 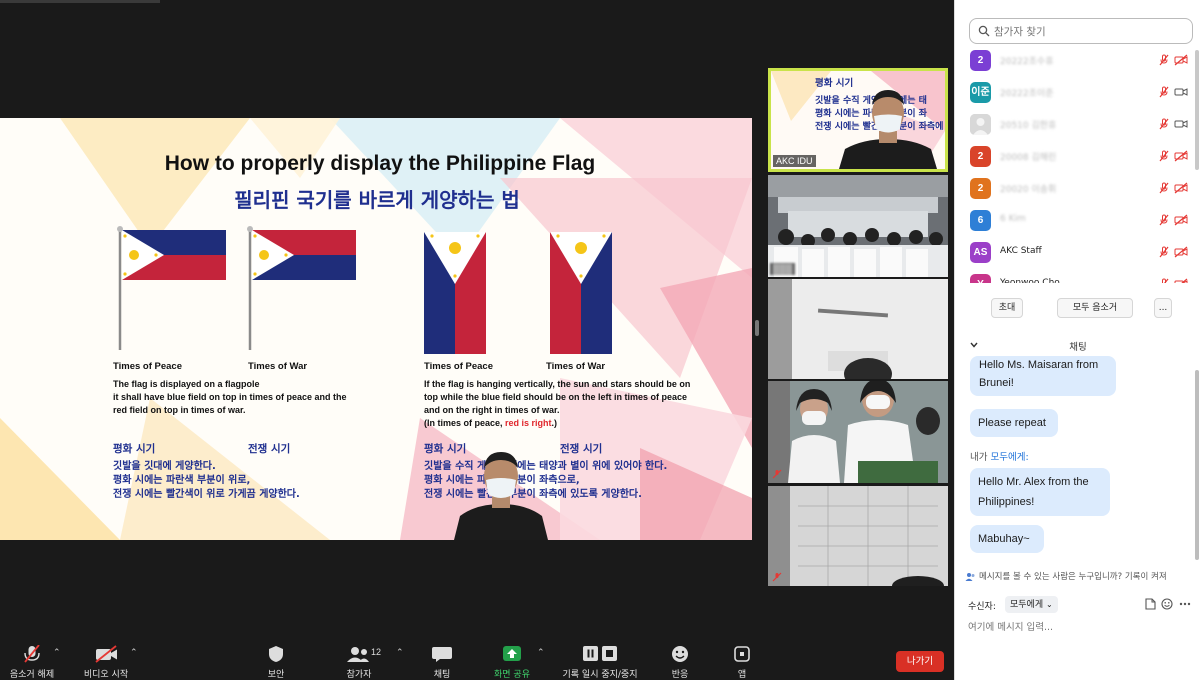 What do you see at coordinates (1082, 577) in the screenshot?
I see `chat-visibility-note: 메시지를 볼 수 있는 사람은 누구입니까? 기록이 켜져` at bounding box center [1082, 577].